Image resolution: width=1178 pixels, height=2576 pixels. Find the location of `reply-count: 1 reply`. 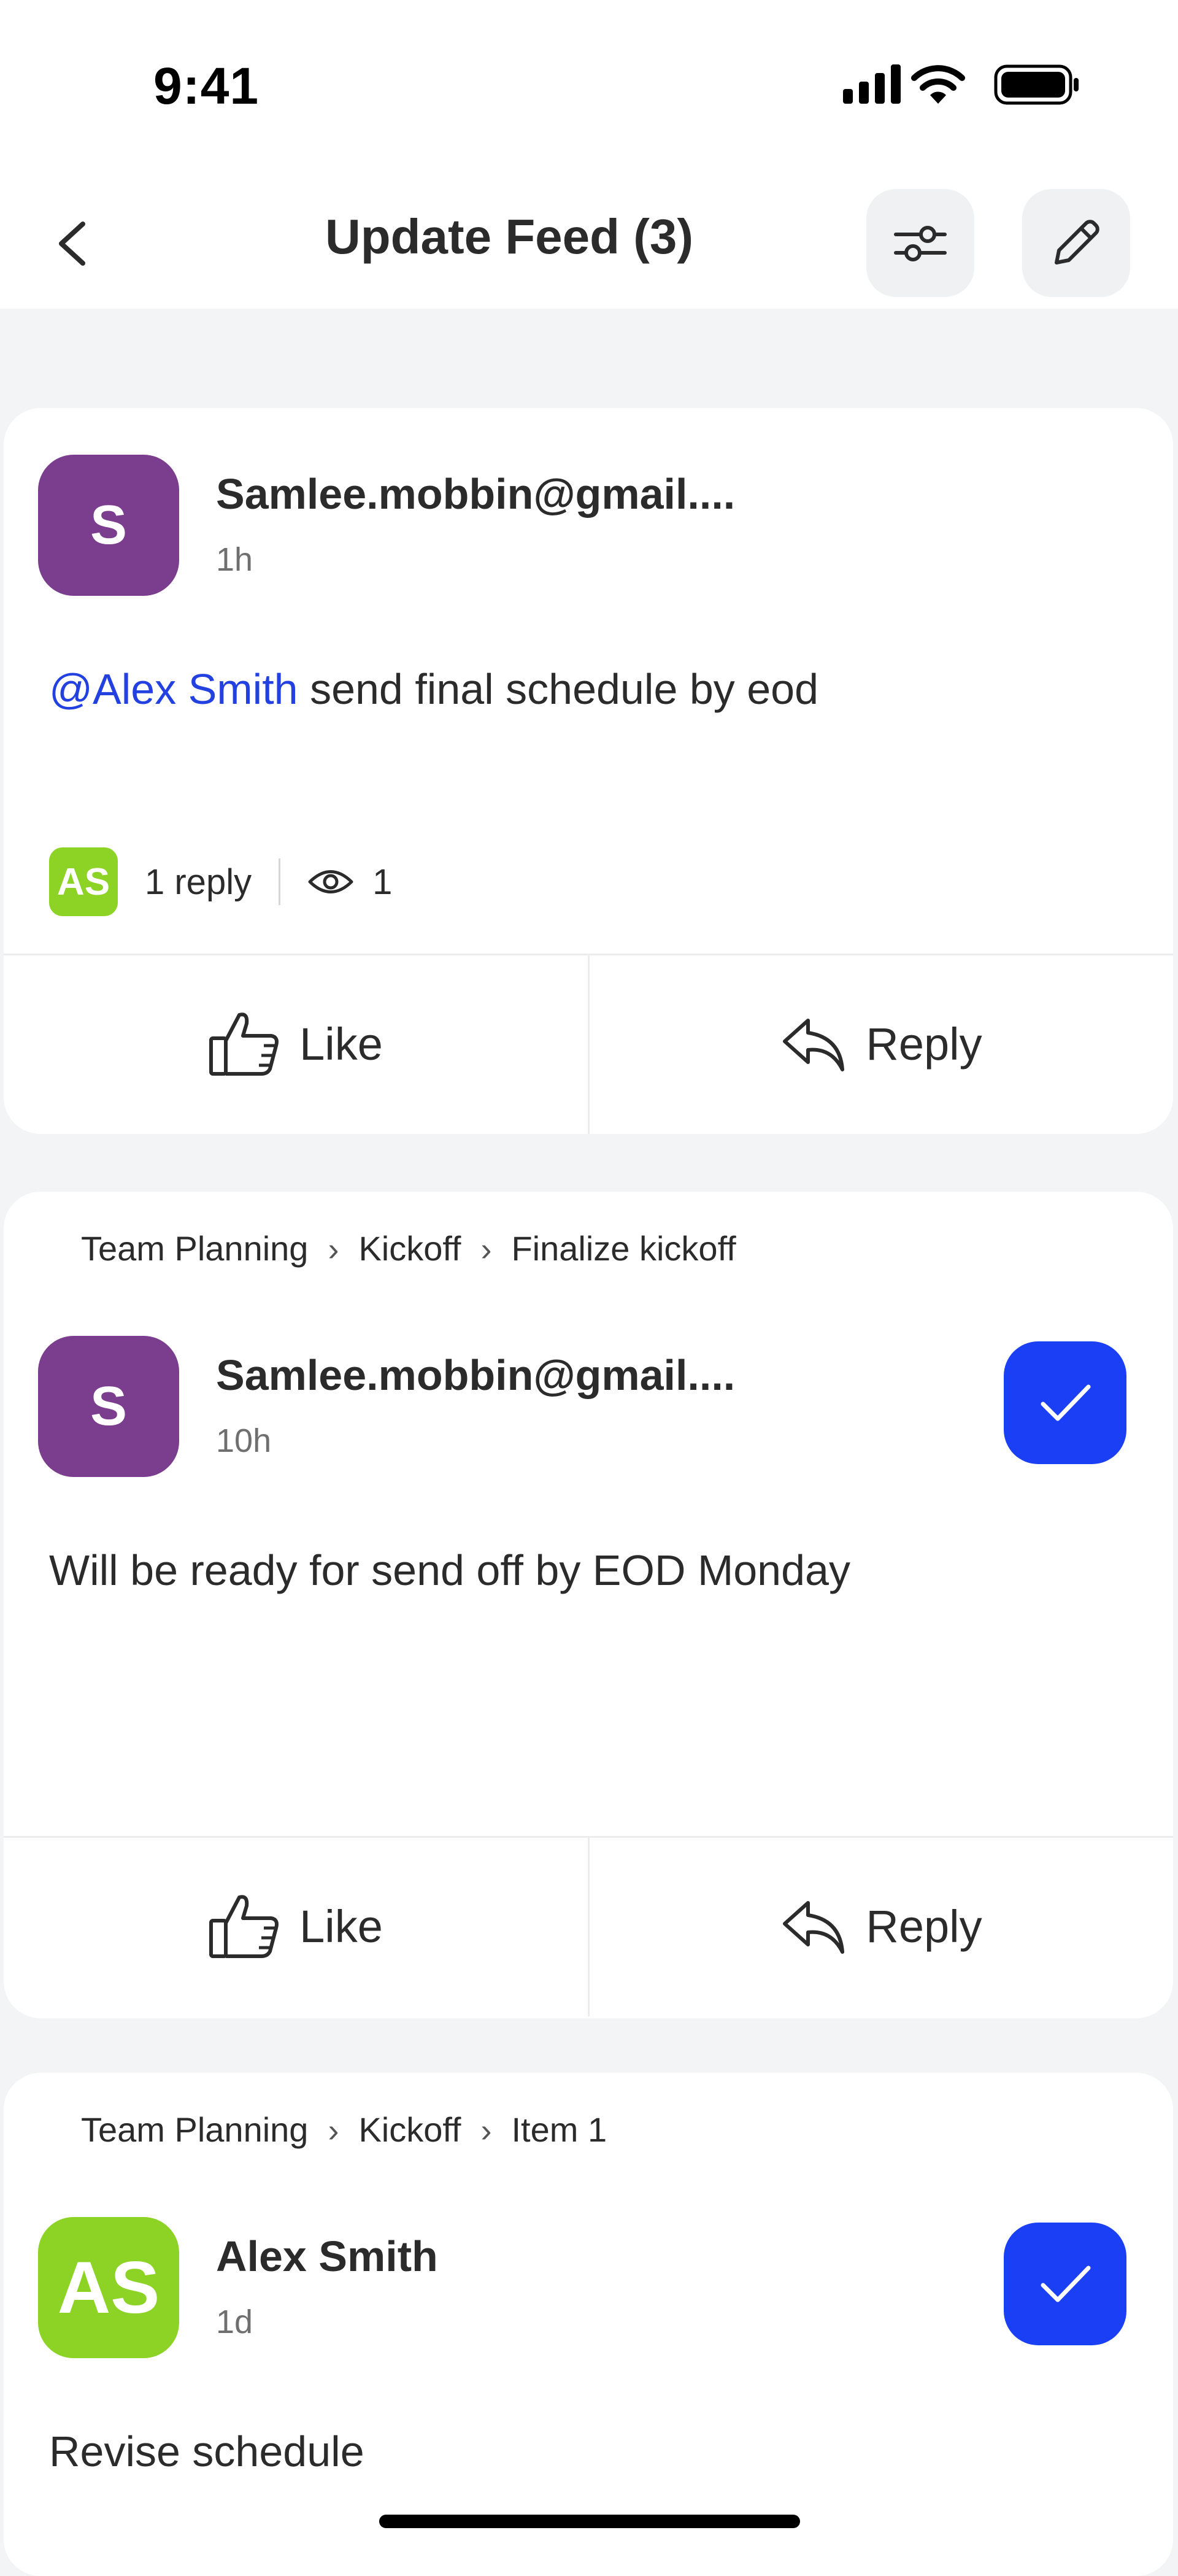

reply-count: 1 reply is located at coordinates (198, 882).